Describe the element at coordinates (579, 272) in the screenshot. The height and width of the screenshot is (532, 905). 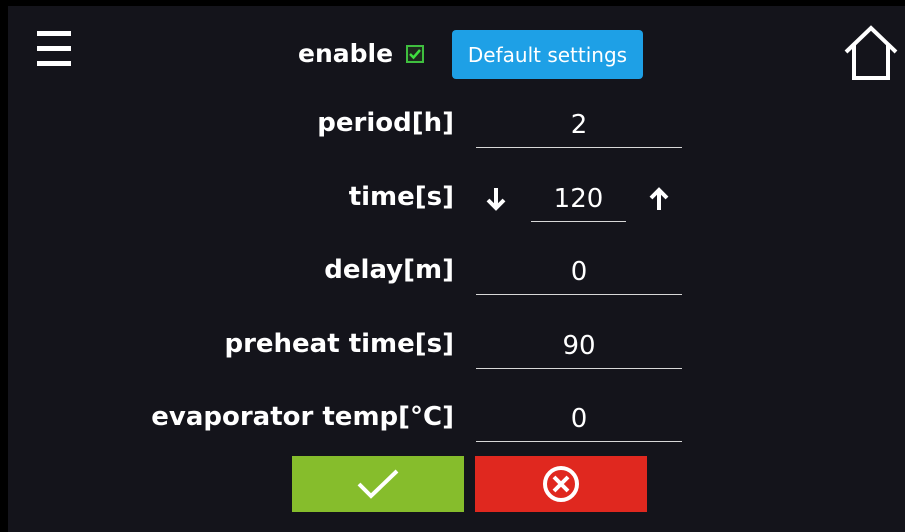
I see `delay-input: 0` at that location.